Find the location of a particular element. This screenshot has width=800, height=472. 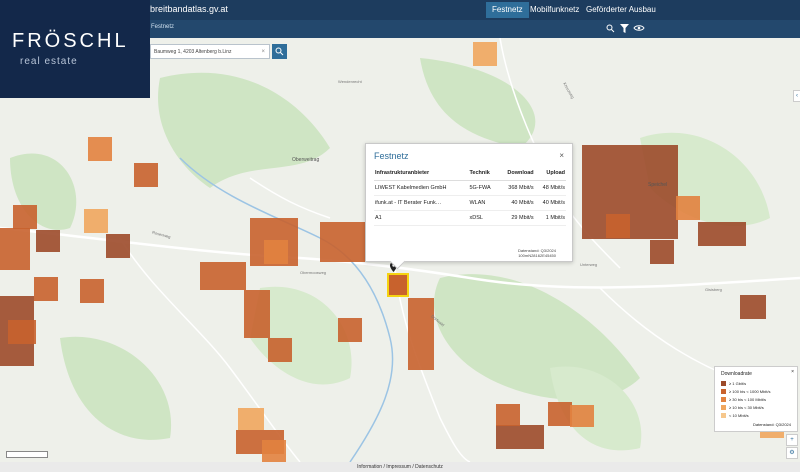

popup-title: Festnetz is located at coordinates (391, 156).